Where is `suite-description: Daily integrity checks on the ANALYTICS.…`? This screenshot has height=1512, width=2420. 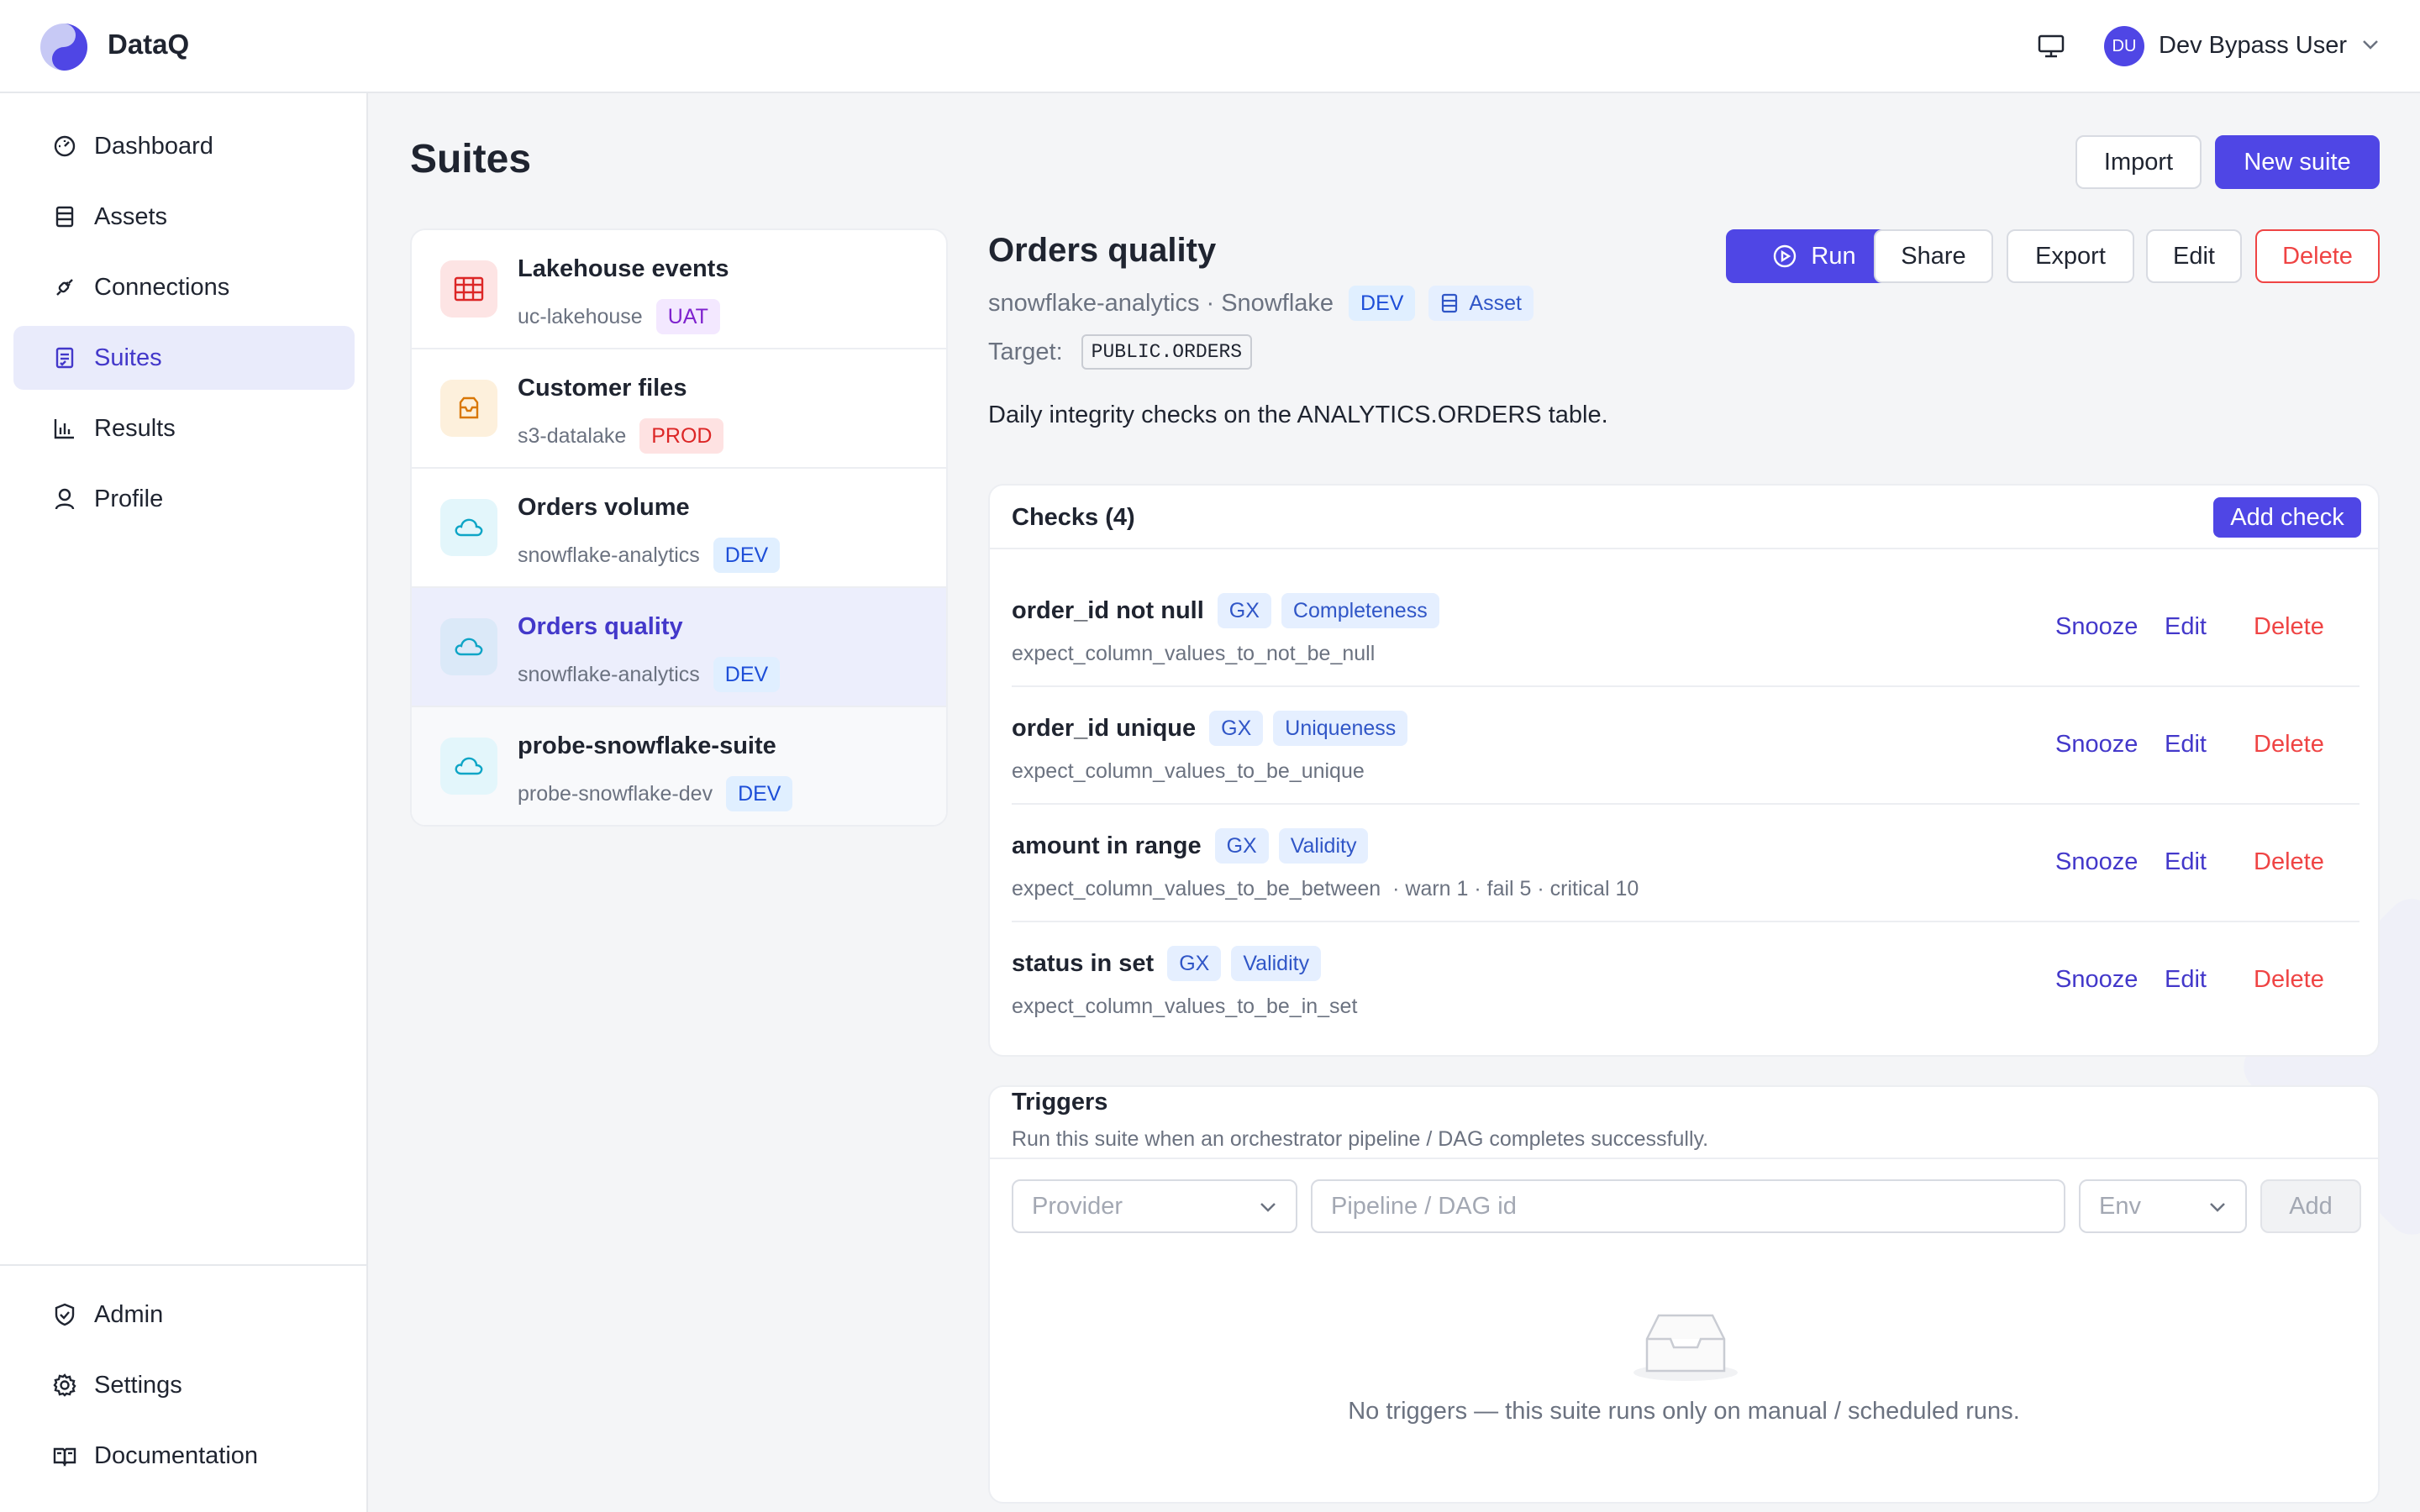 suite-description: Daily integrity checks on the ANALYTICS.… is located at coordinates (1298, 415).